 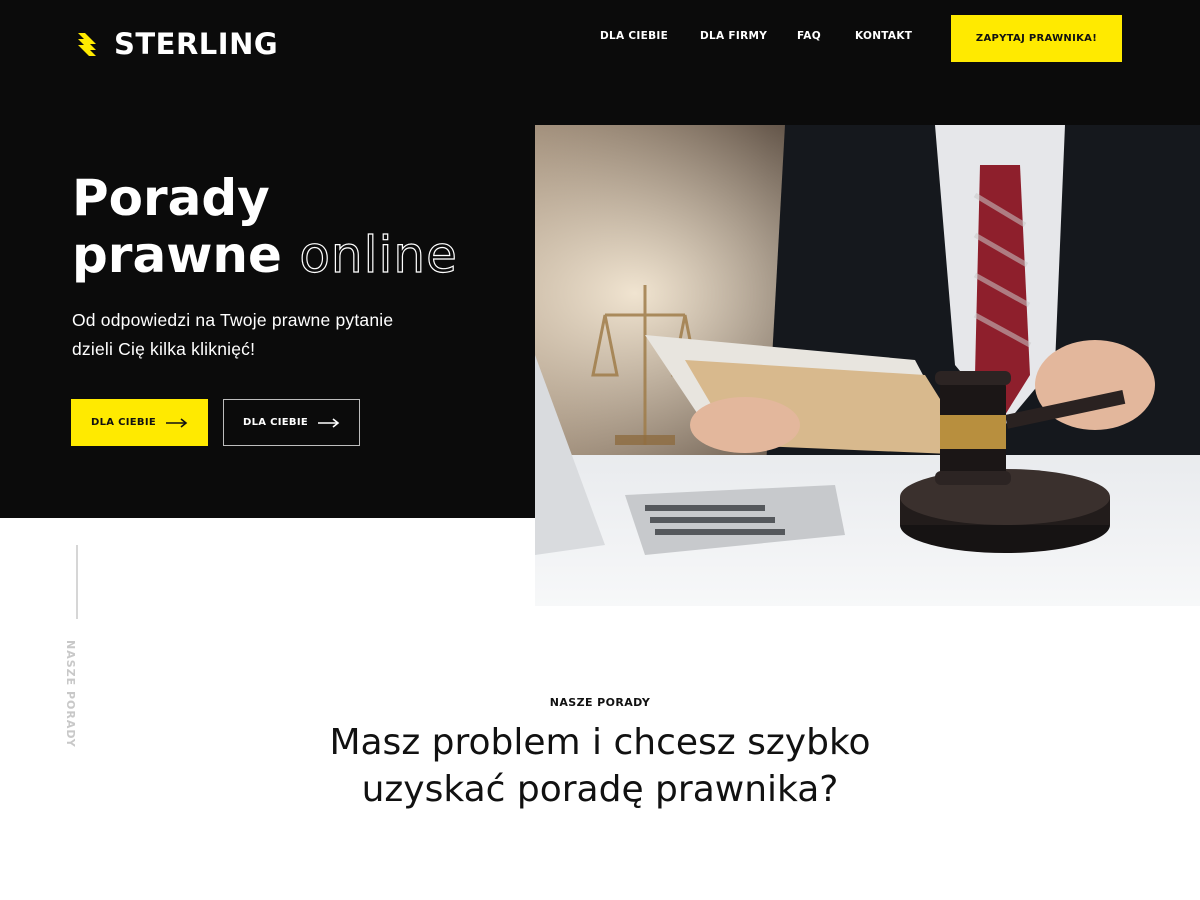 What do you see at coordinates (87, 44) in the screenshot?
I see `stripes-logo-icon` at bounding box center [87, 44].